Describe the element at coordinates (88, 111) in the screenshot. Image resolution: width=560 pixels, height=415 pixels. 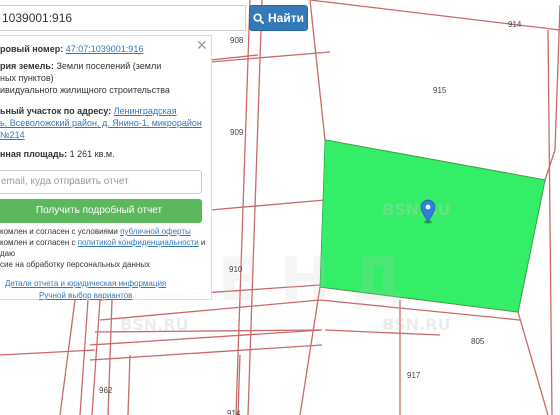
I see `address-row: ьный участок по адресу: Ленинградская` at that location.